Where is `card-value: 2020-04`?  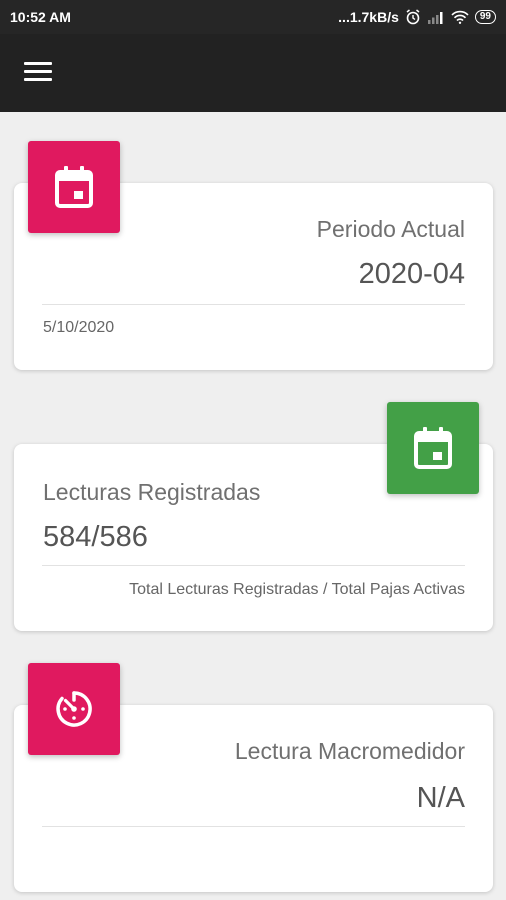 card-value: 2020-04 is located at coordinates (411, 274).